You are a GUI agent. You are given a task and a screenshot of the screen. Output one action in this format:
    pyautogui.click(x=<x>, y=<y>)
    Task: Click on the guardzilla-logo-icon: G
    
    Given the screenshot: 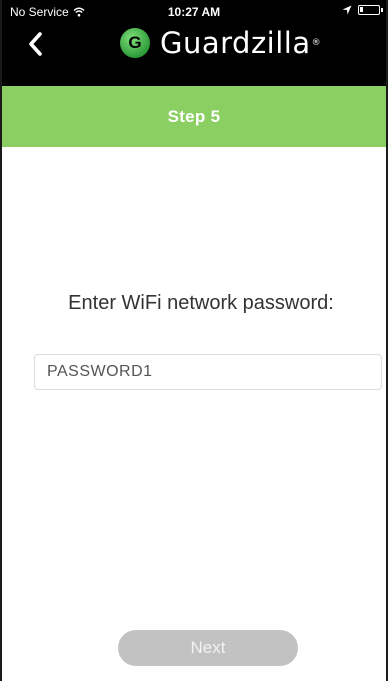 What is the action you would take?
    pyautogui.click(x=135, y=43)
    